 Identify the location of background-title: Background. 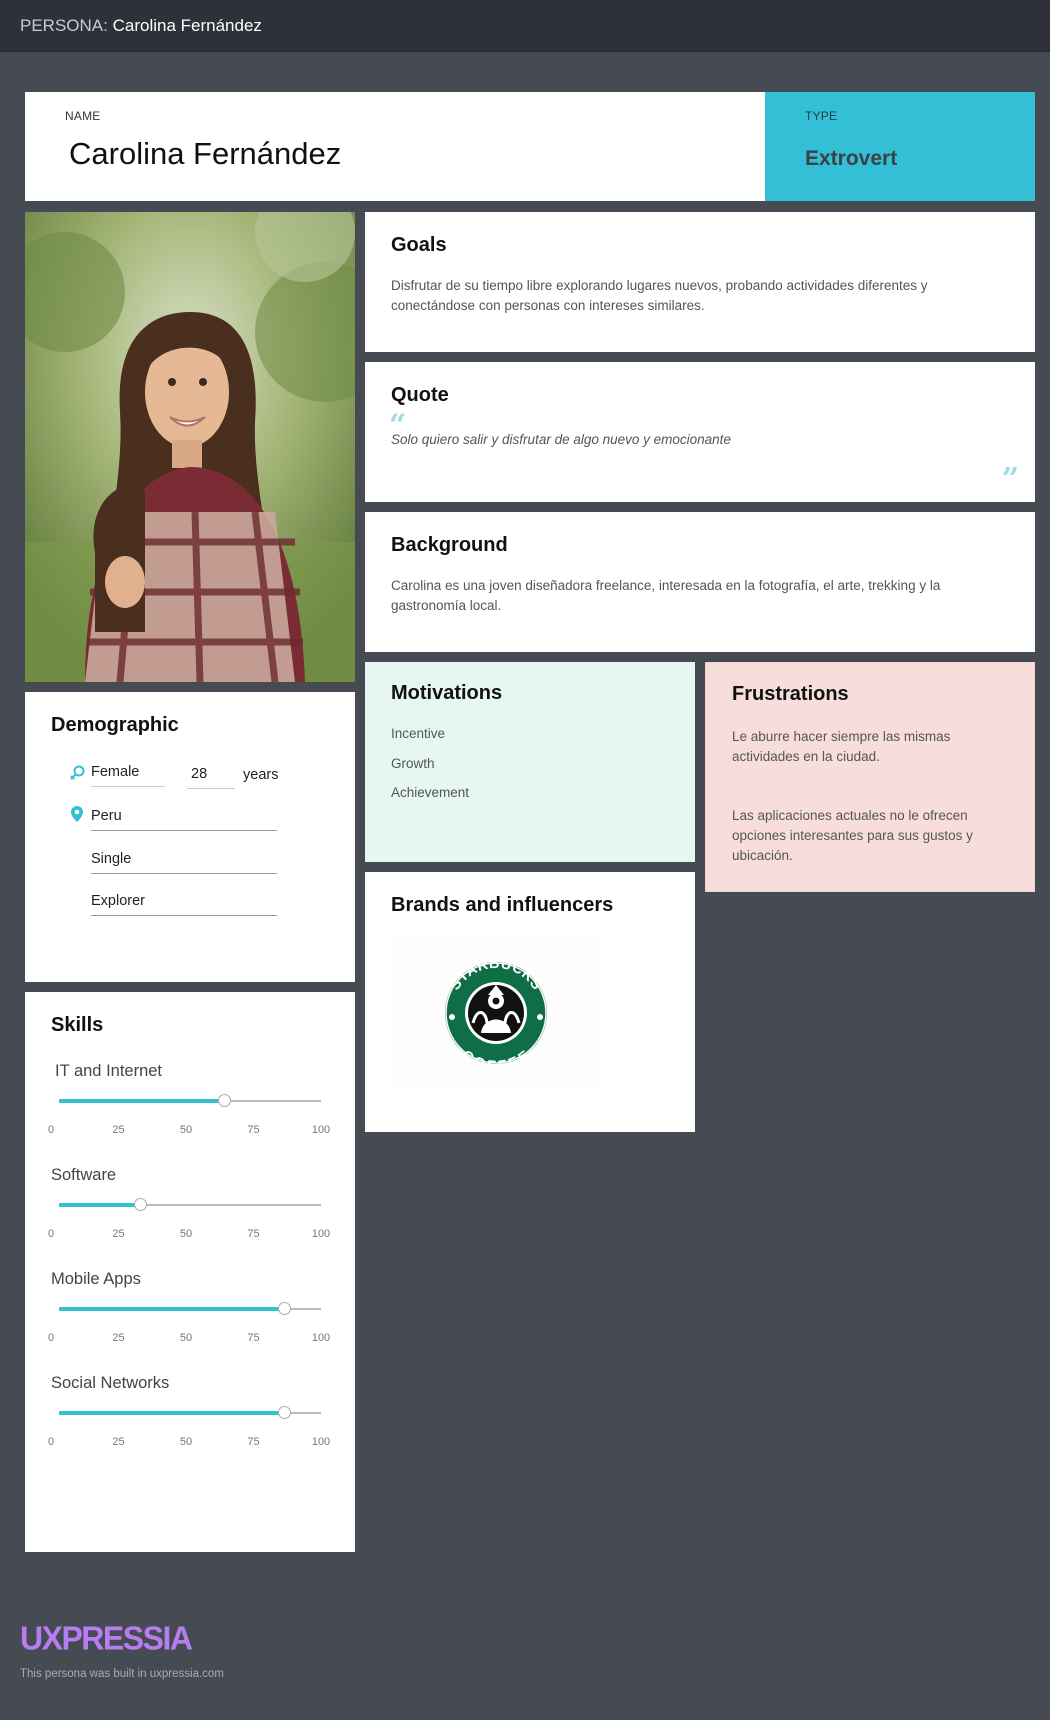
(449, 545).